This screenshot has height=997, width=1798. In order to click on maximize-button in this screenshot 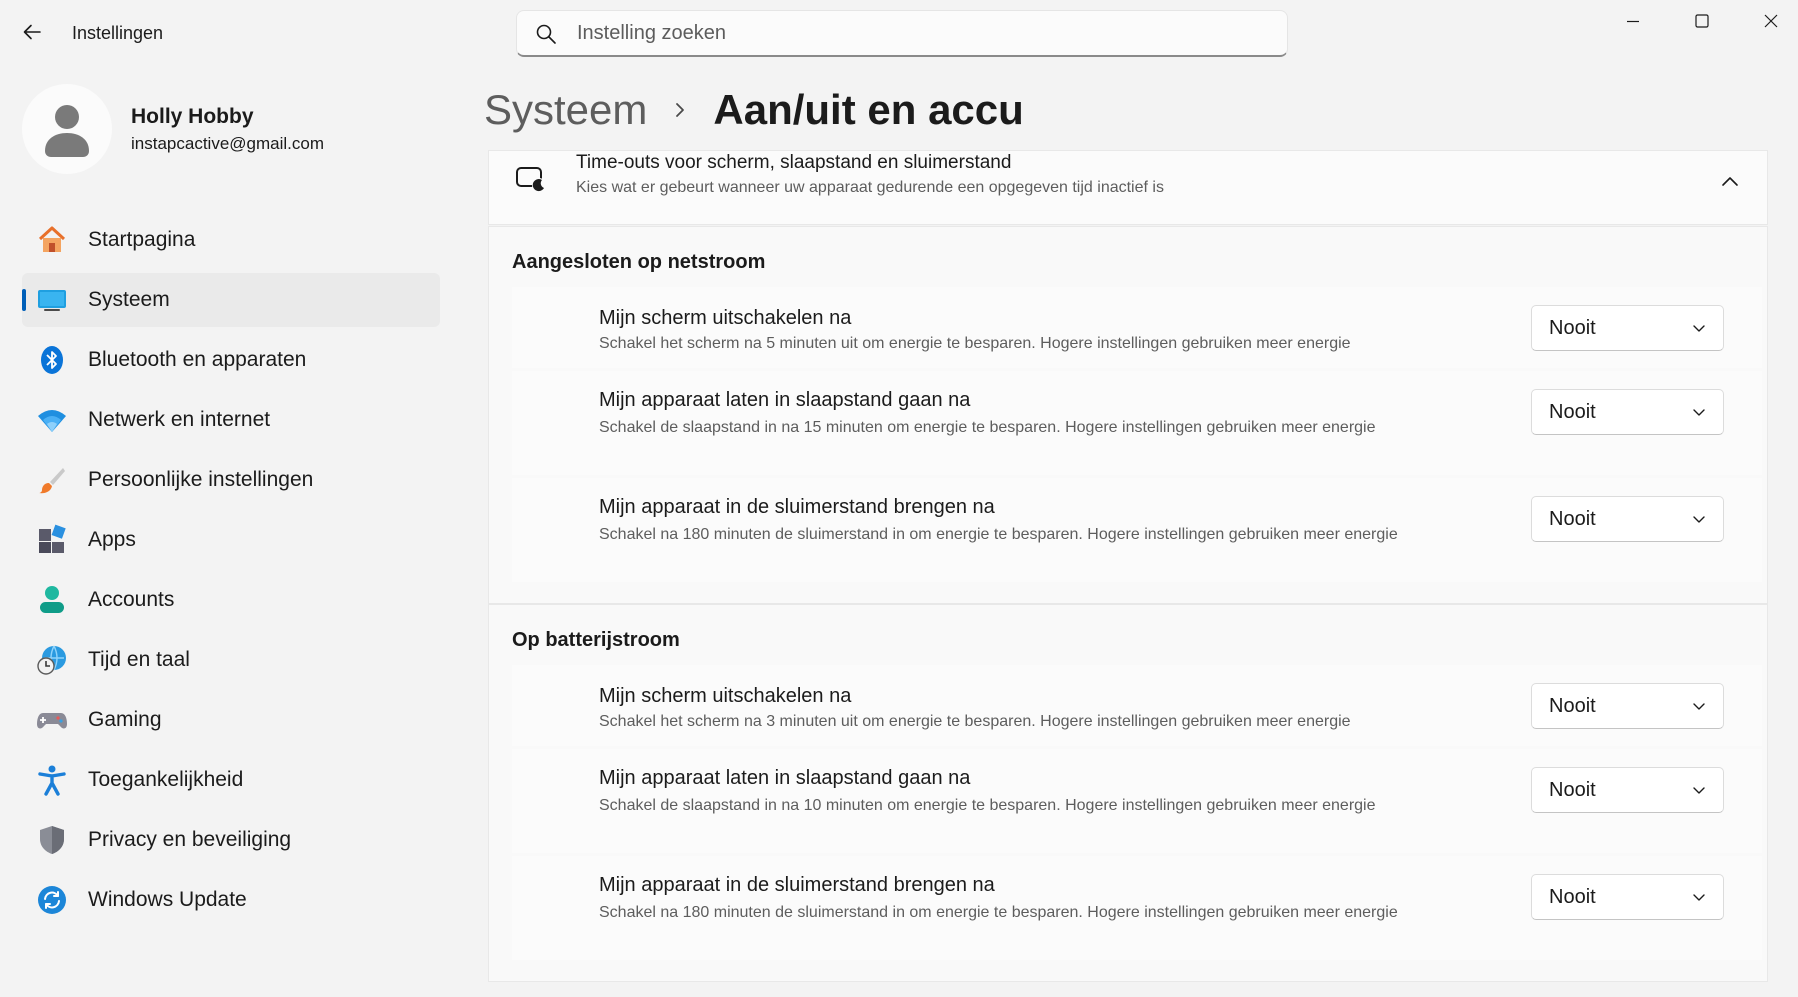, I will do `click(1702, 21)`.